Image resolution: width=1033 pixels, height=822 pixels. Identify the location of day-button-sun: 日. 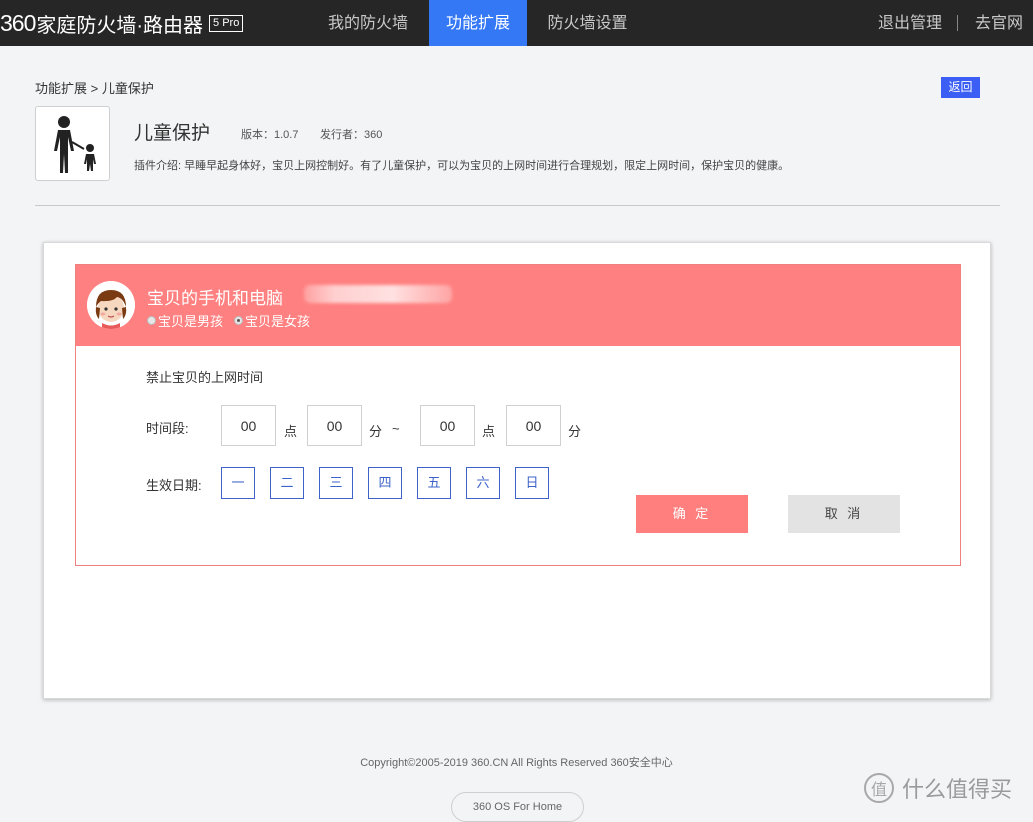
(532, 483).